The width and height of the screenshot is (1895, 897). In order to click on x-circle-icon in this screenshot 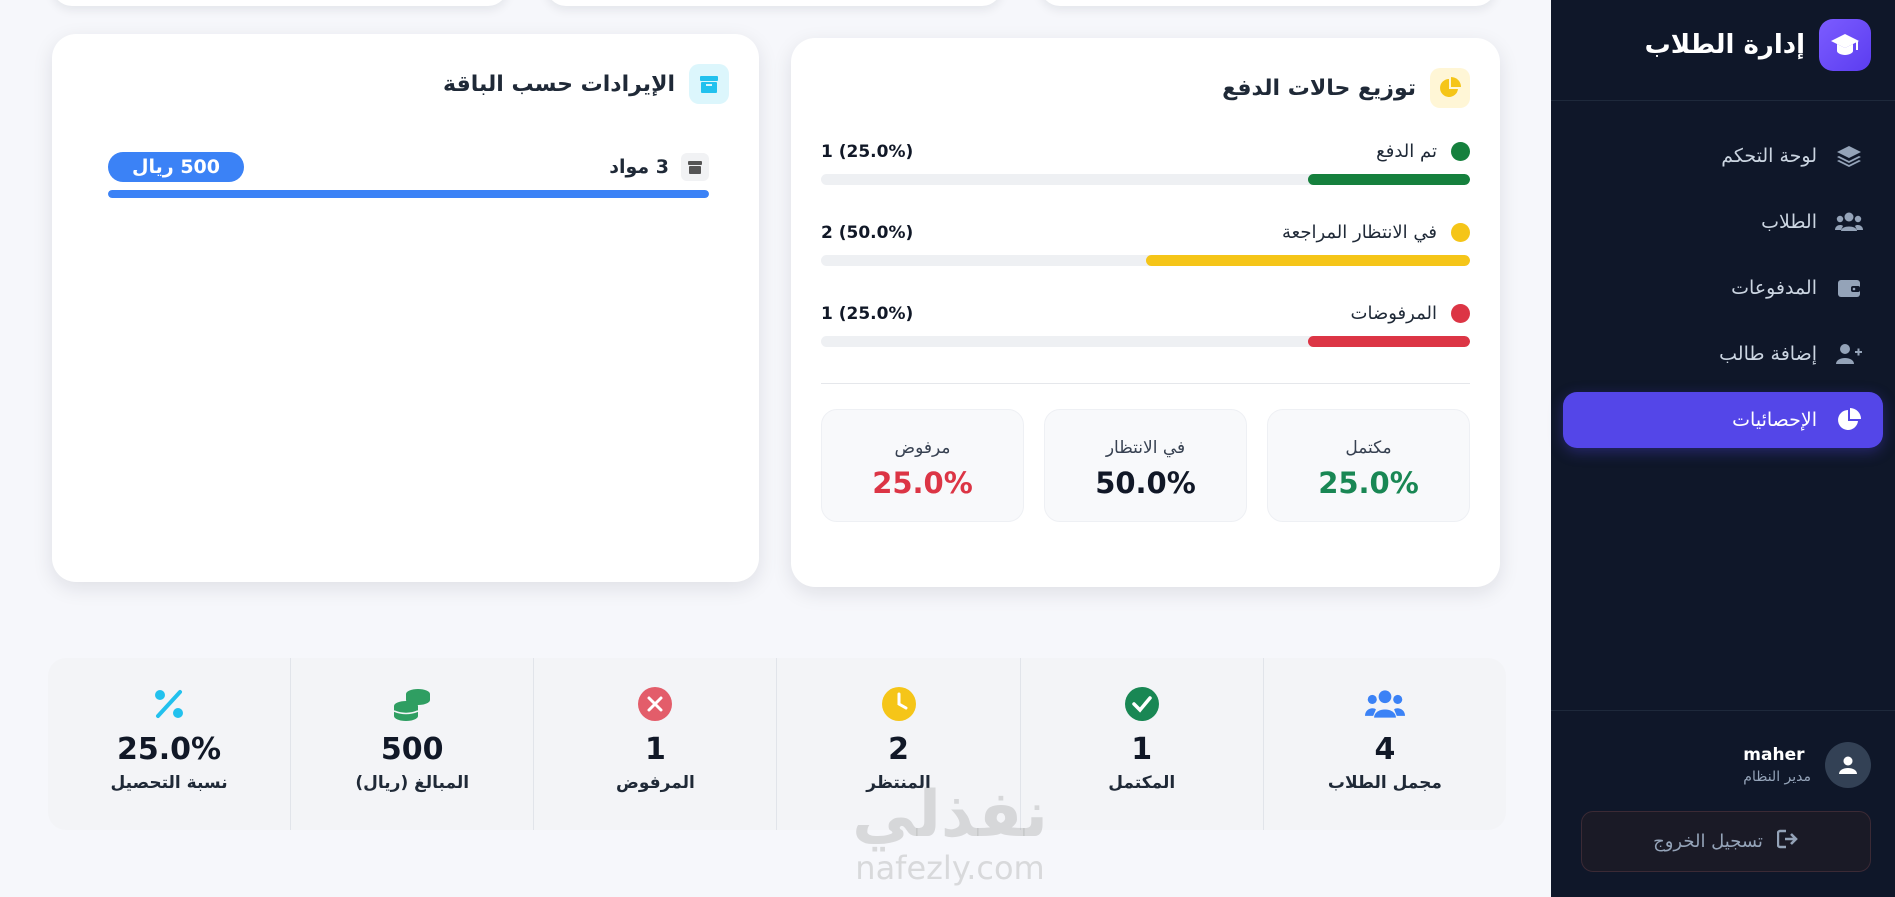, I will do `click(655, 704)`.